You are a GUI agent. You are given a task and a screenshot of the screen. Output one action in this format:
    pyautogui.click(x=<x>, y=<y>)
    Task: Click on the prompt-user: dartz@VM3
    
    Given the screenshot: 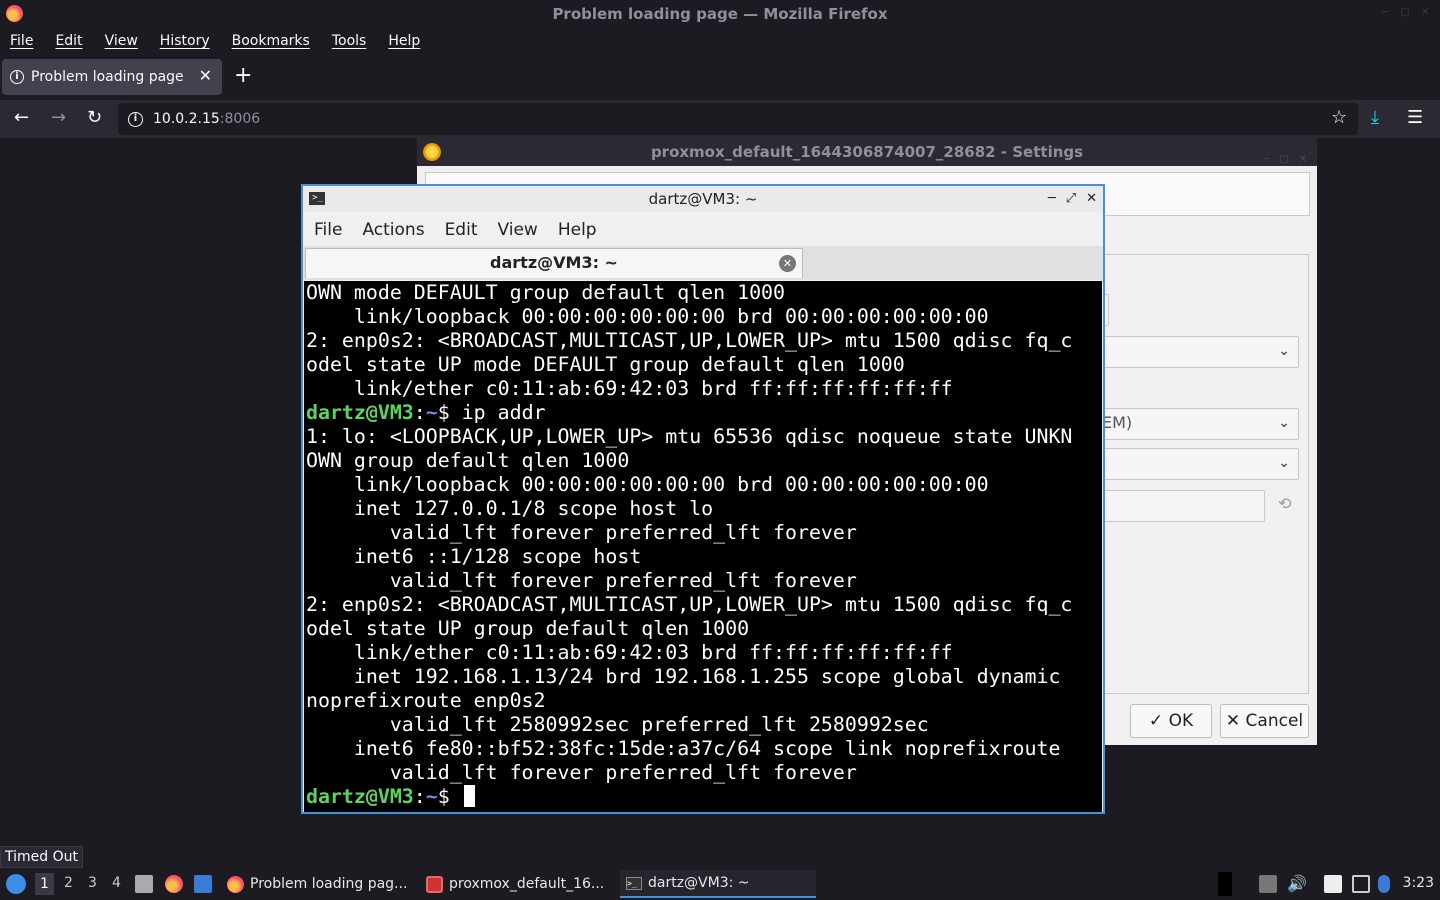 What is the action you would take?
    pyautogui.click(x=360, y=412)
    